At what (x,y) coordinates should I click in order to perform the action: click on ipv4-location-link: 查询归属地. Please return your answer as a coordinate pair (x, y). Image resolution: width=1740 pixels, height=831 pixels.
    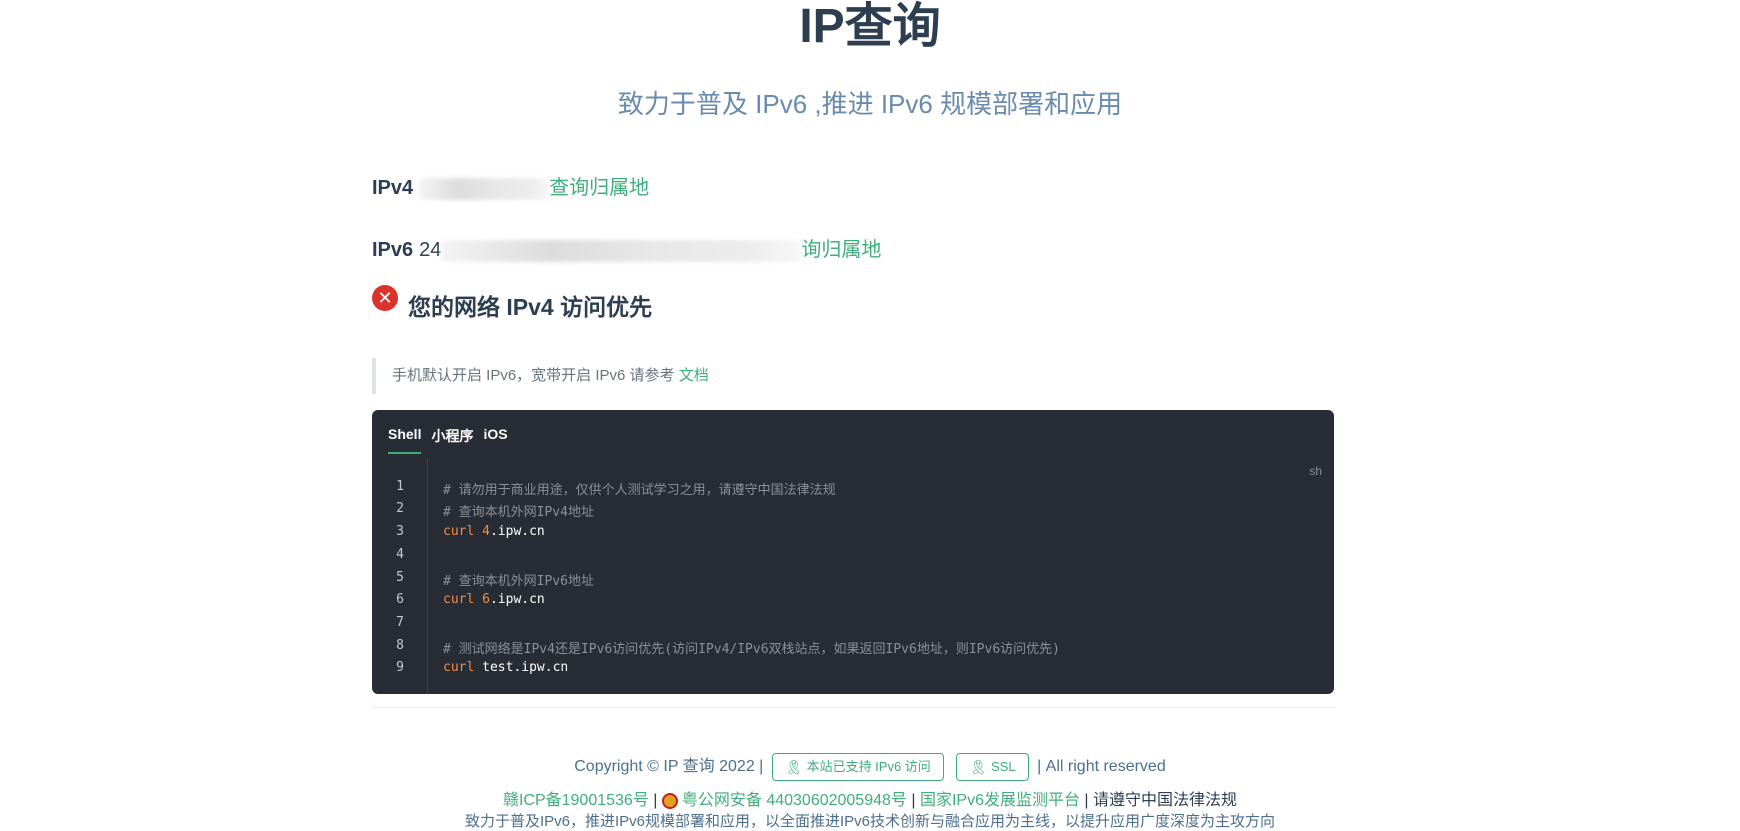
    Looking at the image, I should click on (599, 188).